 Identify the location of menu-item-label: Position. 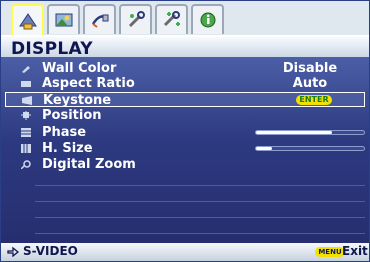
(72, 115).